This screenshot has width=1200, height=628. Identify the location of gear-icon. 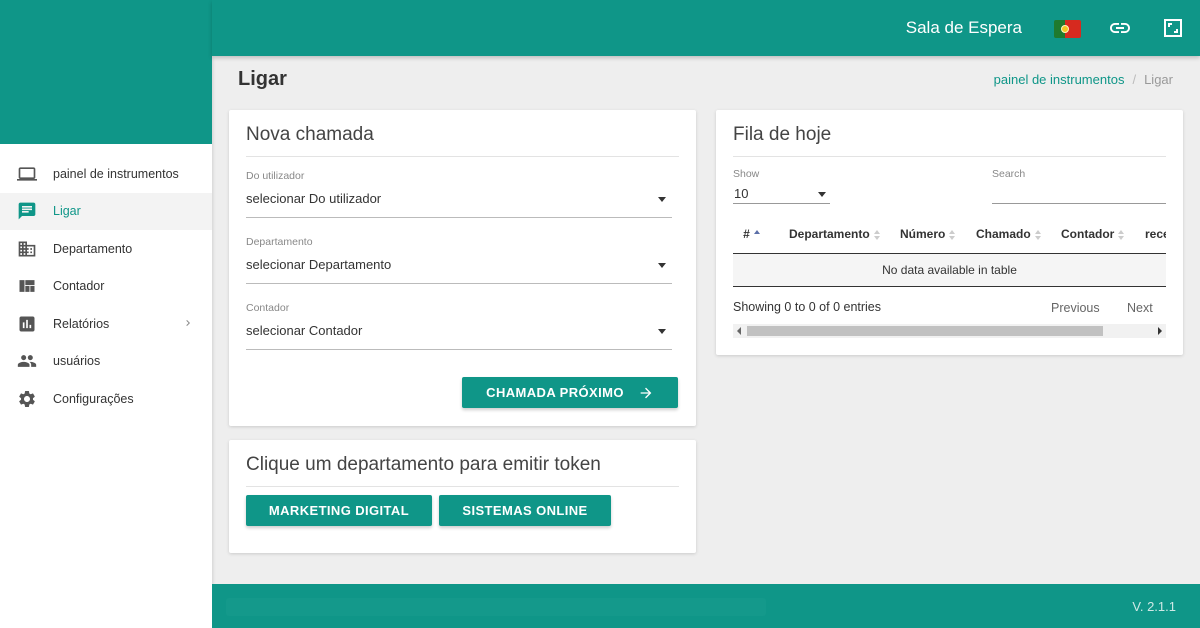
(27, 399).